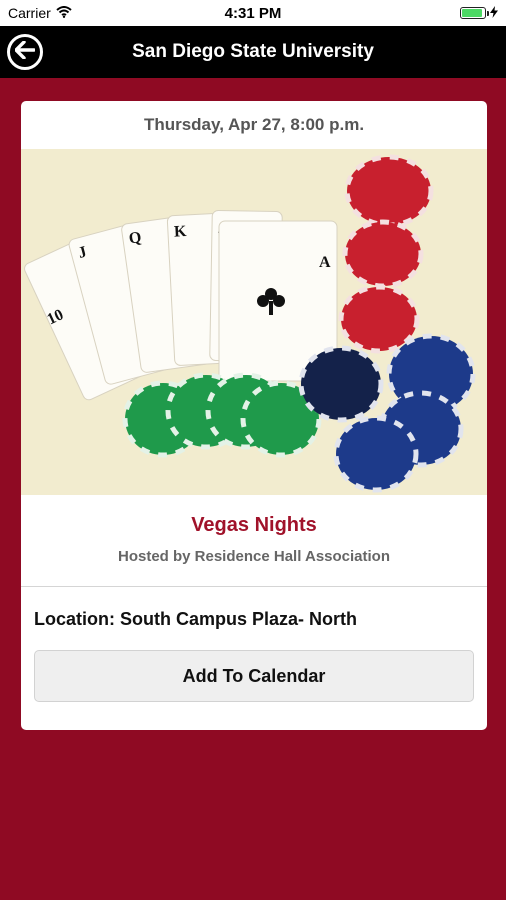  Describe the element at coordinates (254, 556) in the screenshot. I see `event-host: Hosted by Residence Hall Association` at that location.